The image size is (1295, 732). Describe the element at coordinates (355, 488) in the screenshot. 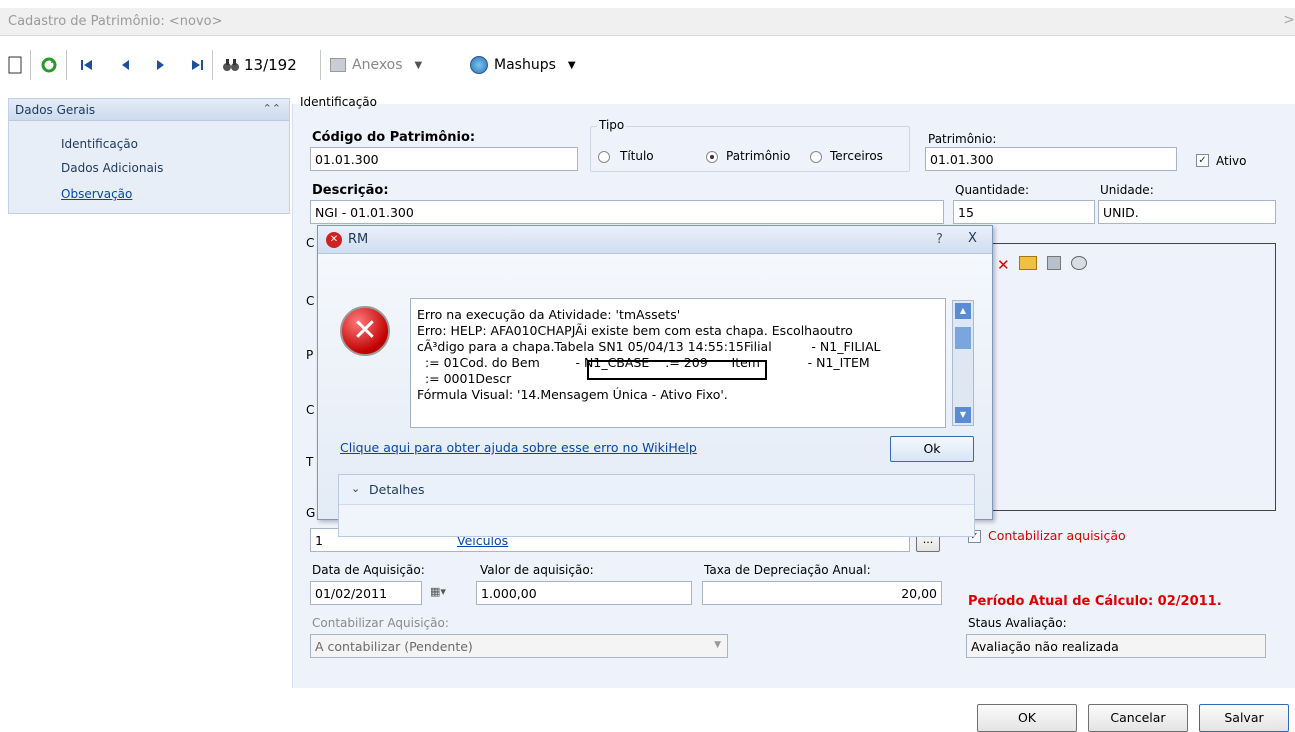

I see `expand-icon: ⌄` at that location.